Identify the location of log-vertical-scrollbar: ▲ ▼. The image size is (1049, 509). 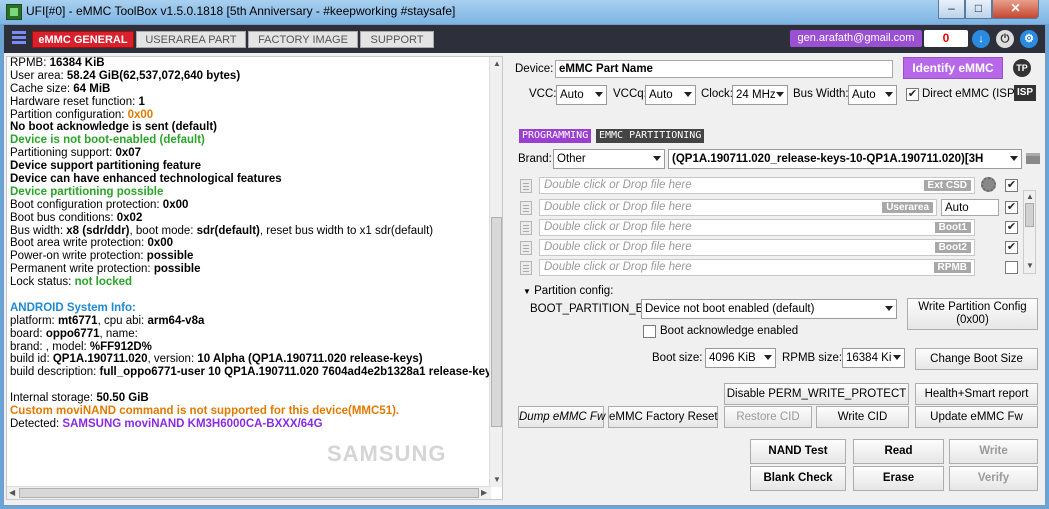
(495, 272).